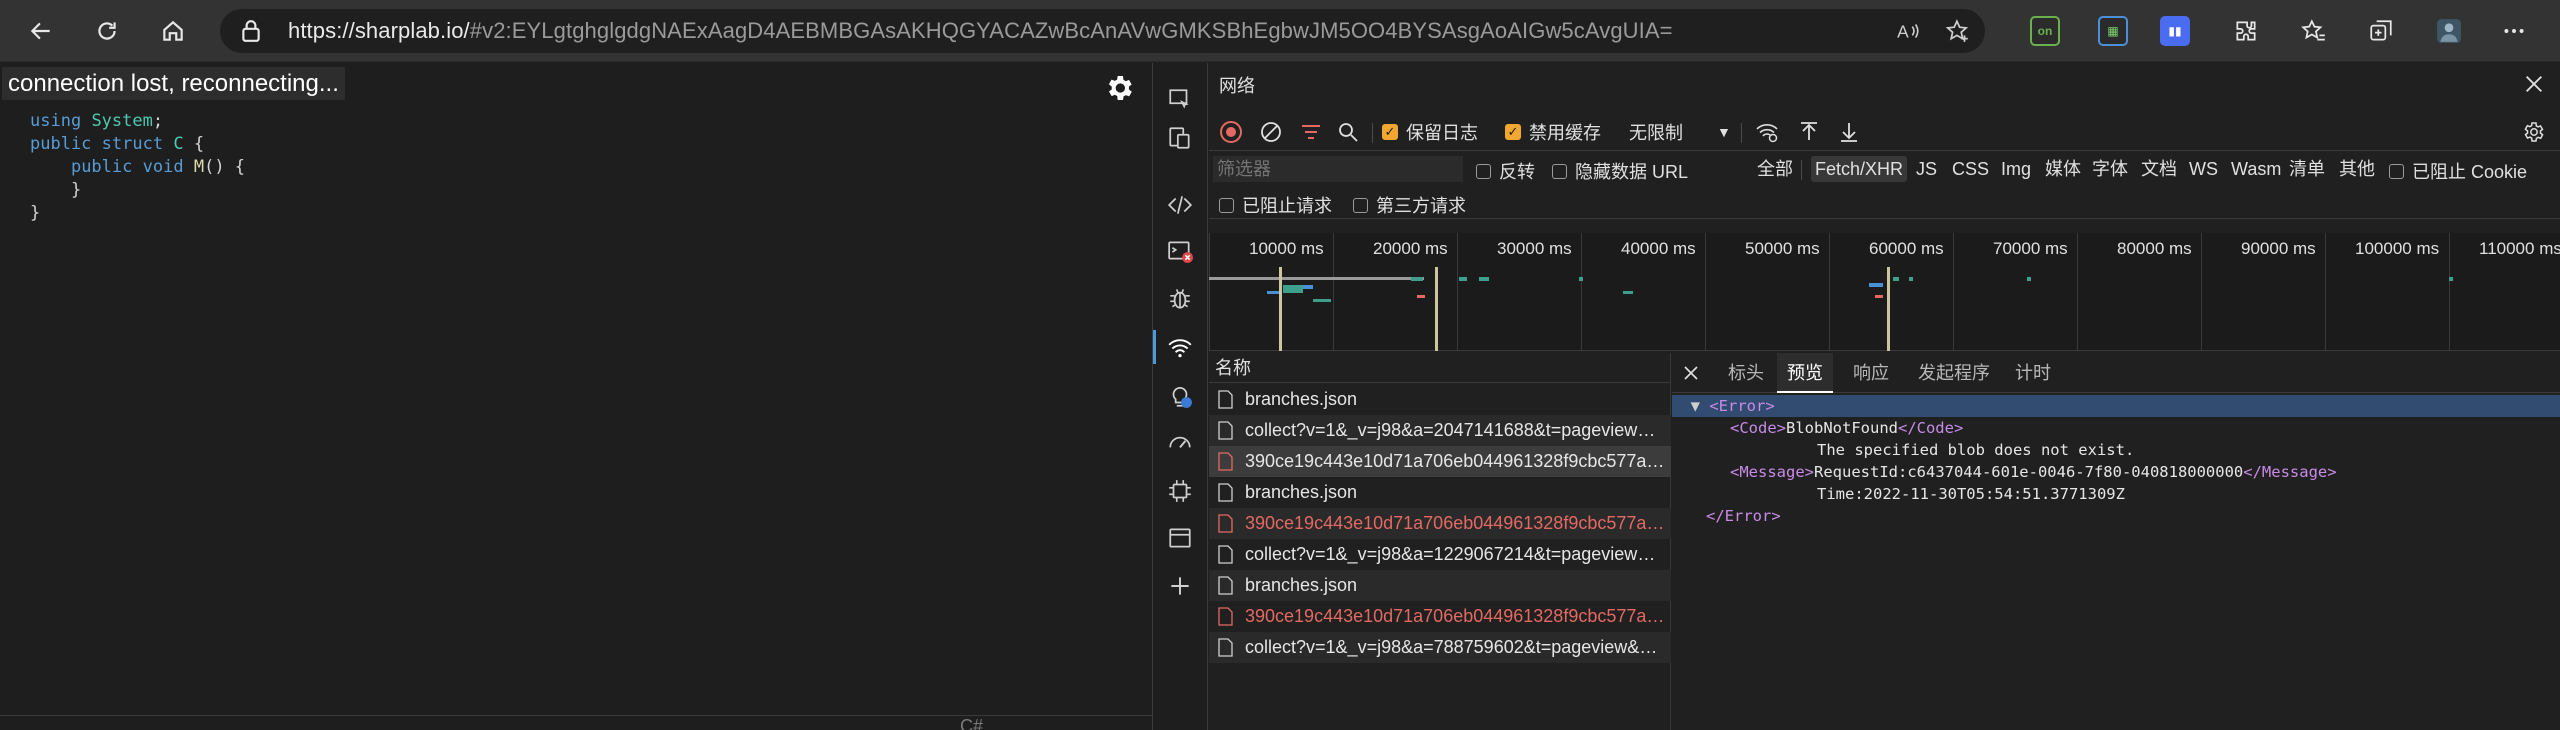 The height and width of the screenshot is (730, 2560). Describe the element at coordinates (2314, 31) in the screenshot. I see `favorites-button` at that location.